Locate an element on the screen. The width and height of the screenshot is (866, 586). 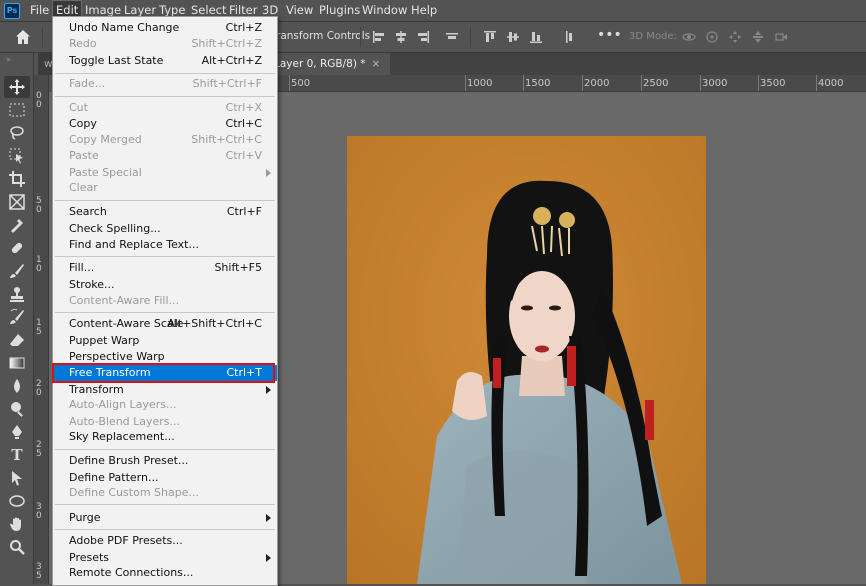
item-shortcut: Alt+Ctrl+Z is located at coordinates (231, 60).